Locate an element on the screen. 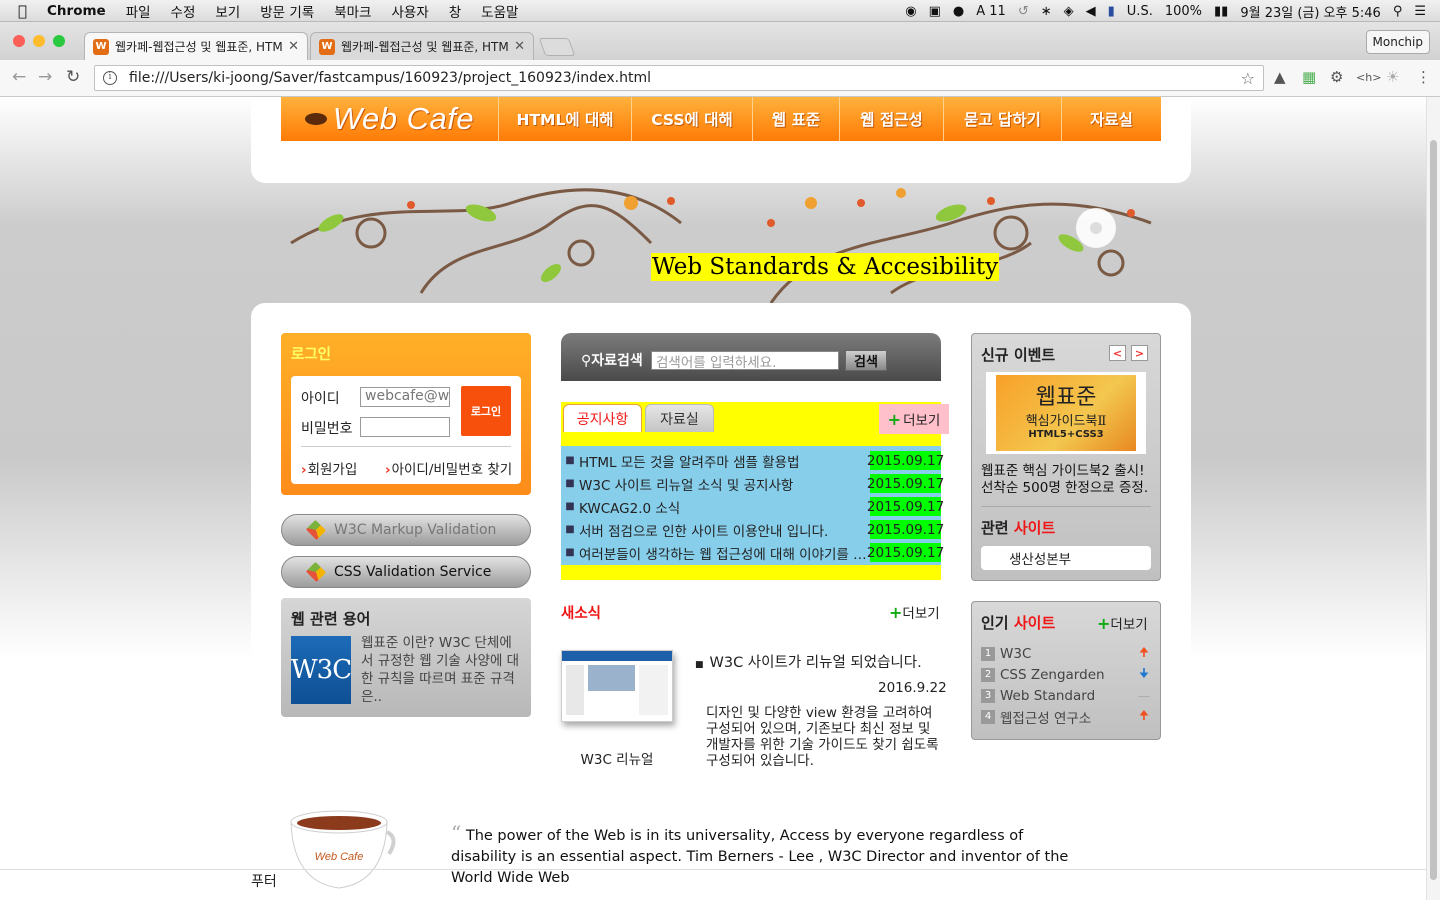  menu-view: 보기 is located at coordinates (227, 11).